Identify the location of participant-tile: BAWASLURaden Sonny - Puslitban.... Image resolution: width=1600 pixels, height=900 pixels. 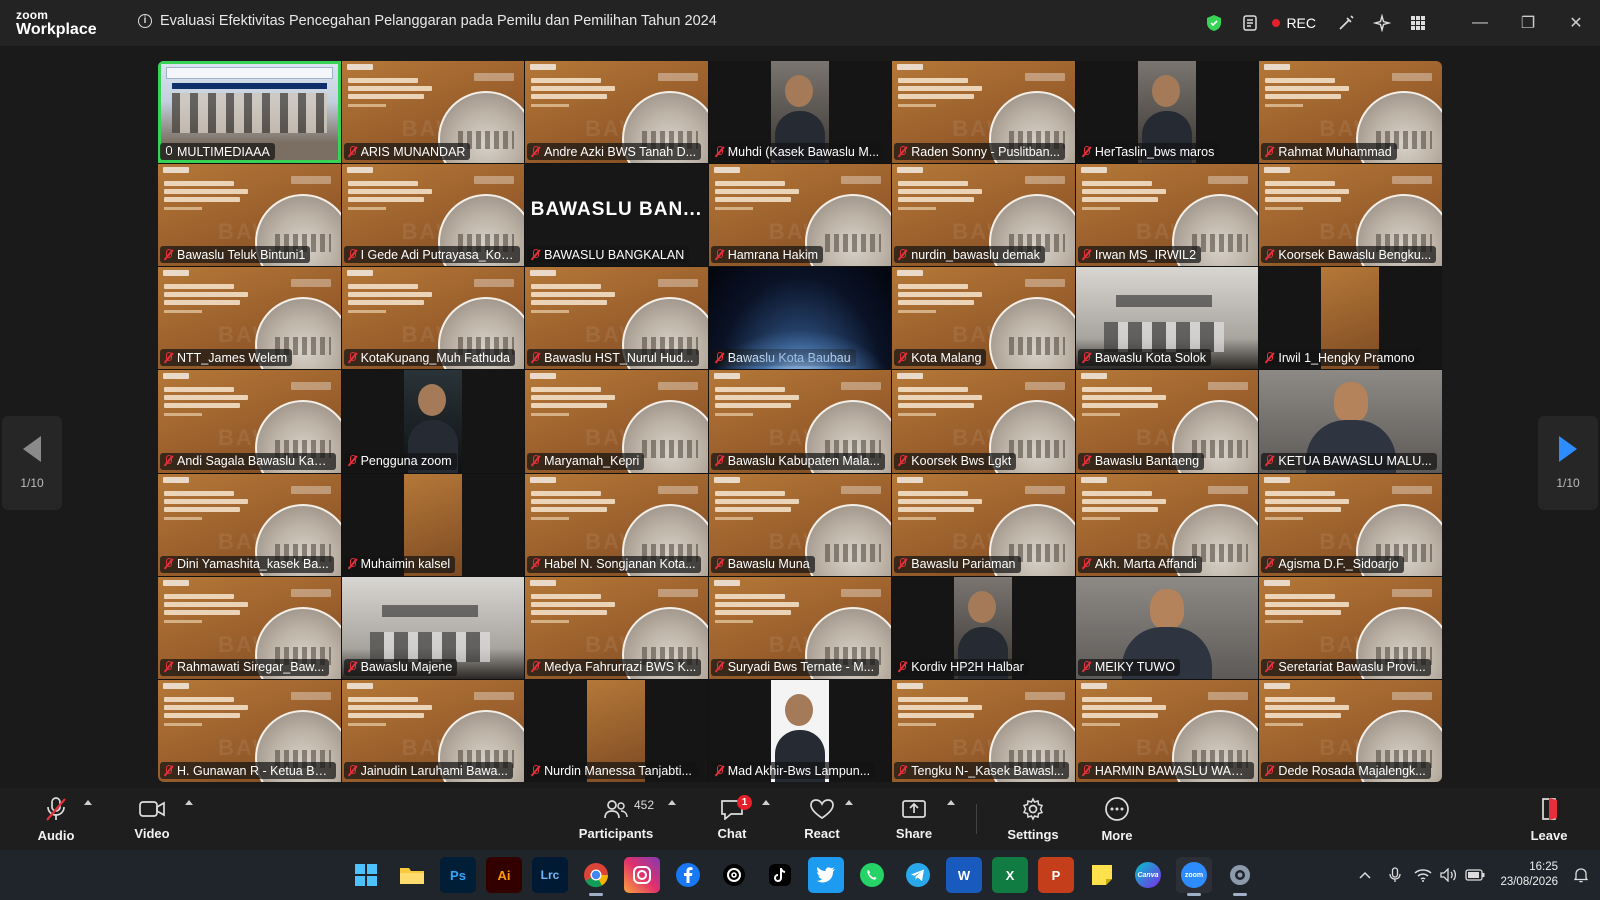
(983, 112).